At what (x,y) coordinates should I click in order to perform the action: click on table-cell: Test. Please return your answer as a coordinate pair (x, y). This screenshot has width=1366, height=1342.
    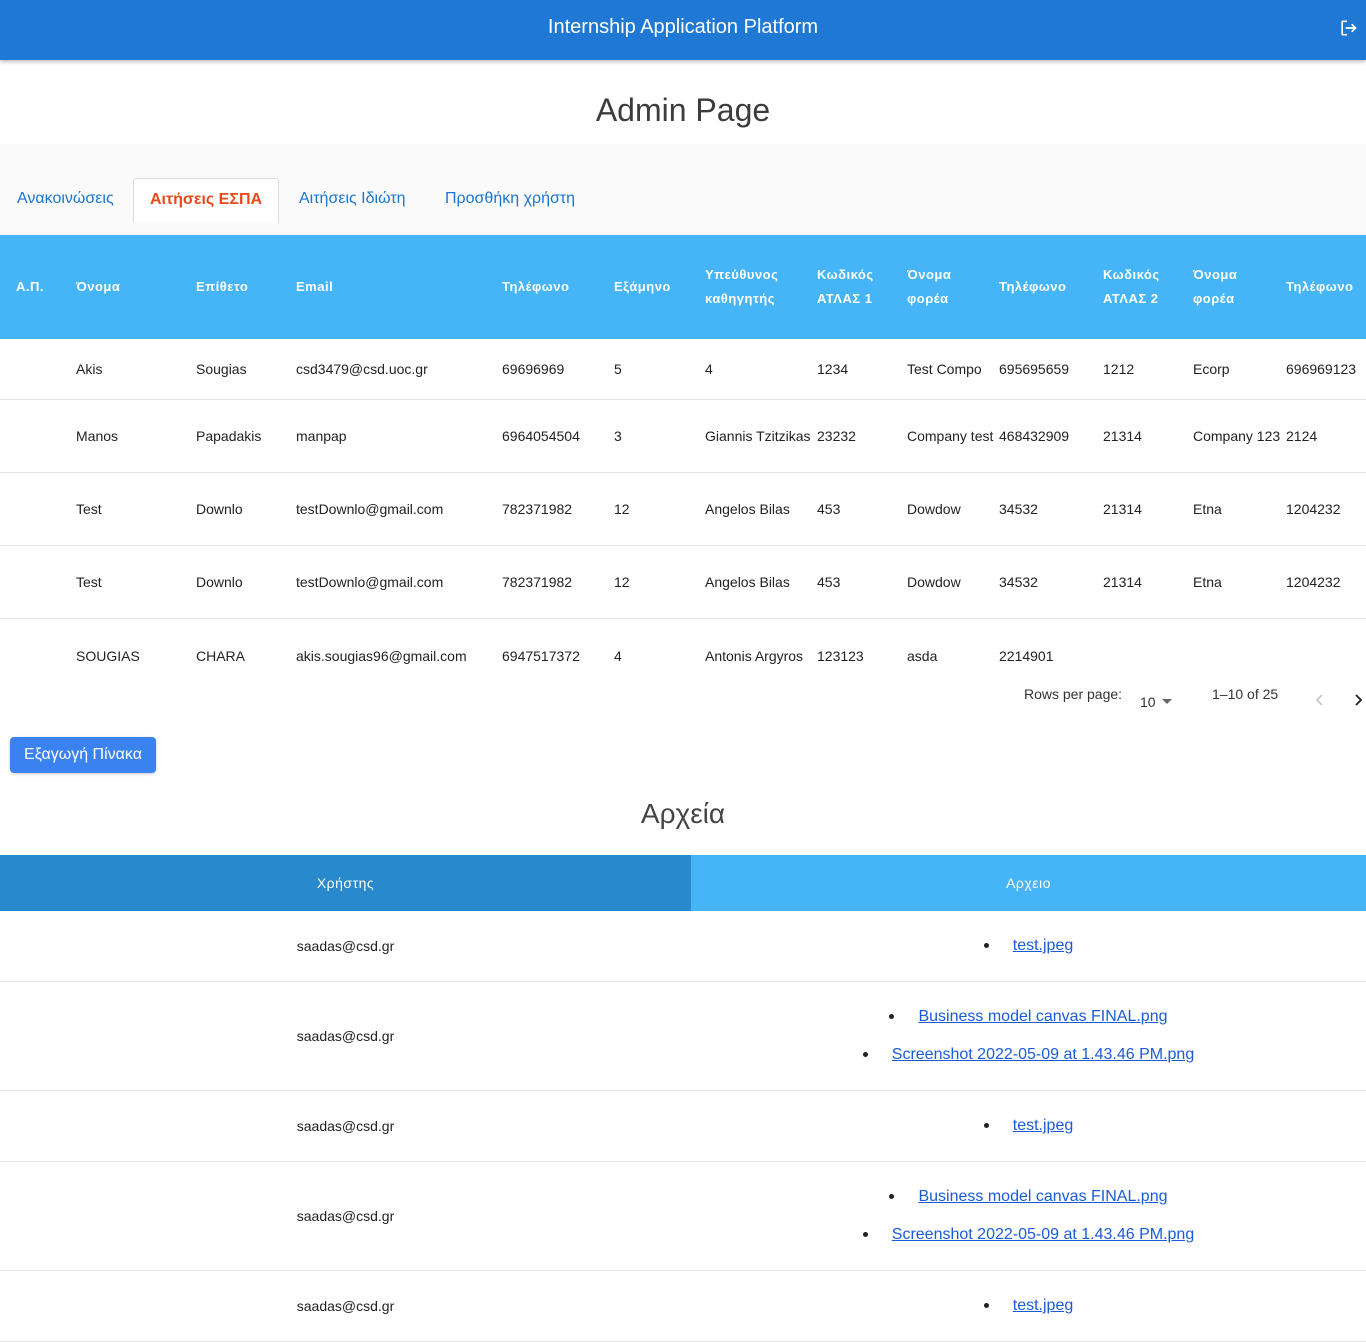
    Looking at the image, I should click on (89, 582).